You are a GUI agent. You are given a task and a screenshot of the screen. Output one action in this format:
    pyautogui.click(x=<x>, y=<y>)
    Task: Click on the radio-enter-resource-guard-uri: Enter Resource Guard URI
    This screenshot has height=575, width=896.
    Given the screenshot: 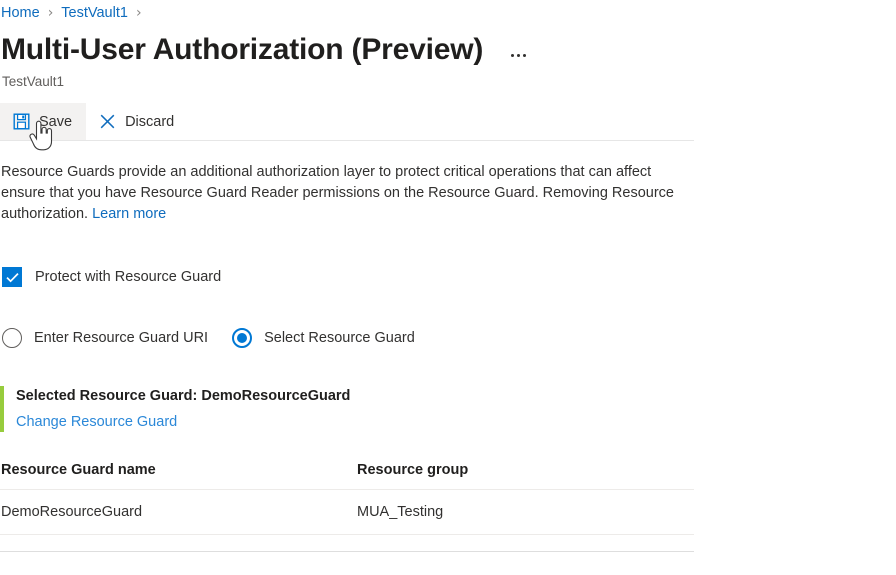 What is the action you would take?
    pyautogui.click(x=105, y=338)
    